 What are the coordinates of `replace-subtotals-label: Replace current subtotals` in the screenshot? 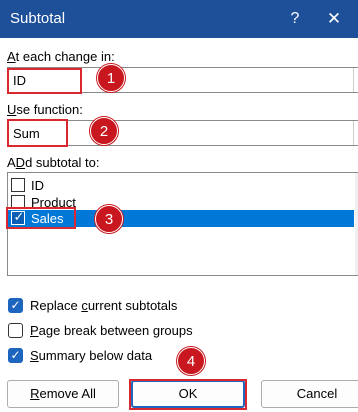 It's located at (104, 305).